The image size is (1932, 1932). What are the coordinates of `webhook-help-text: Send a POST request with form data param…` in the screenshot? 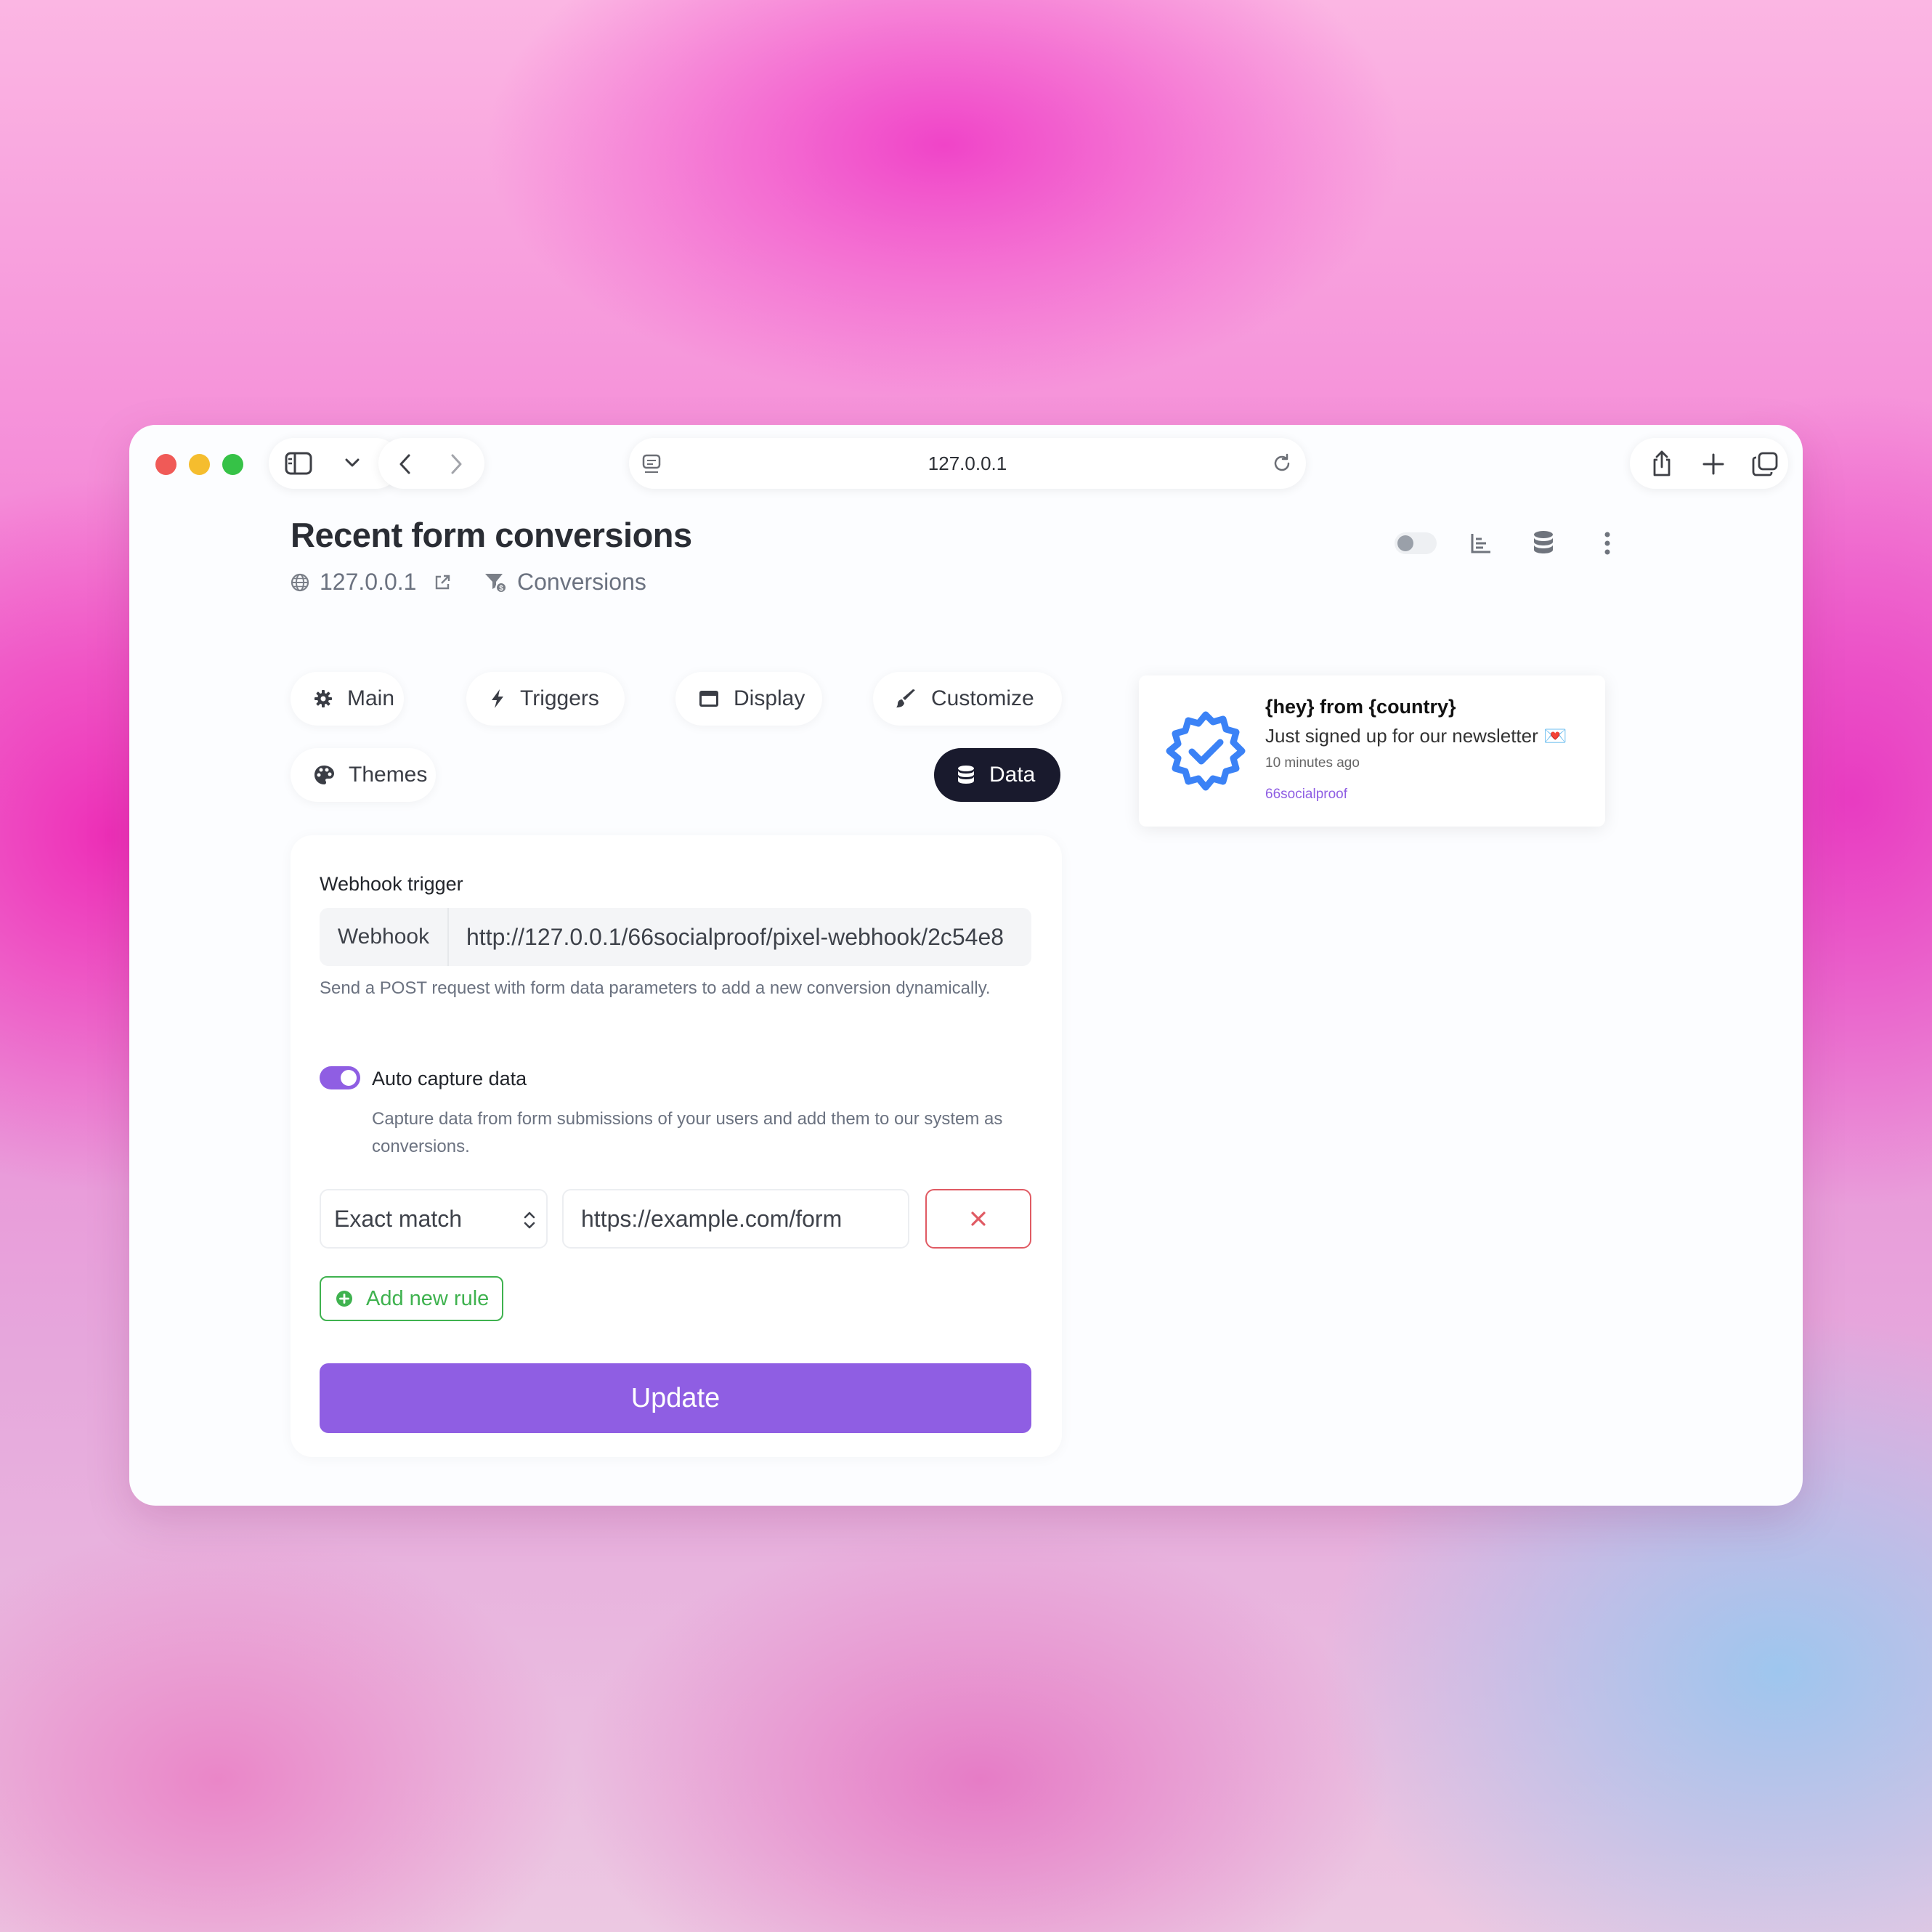 It's located at (655, 988).